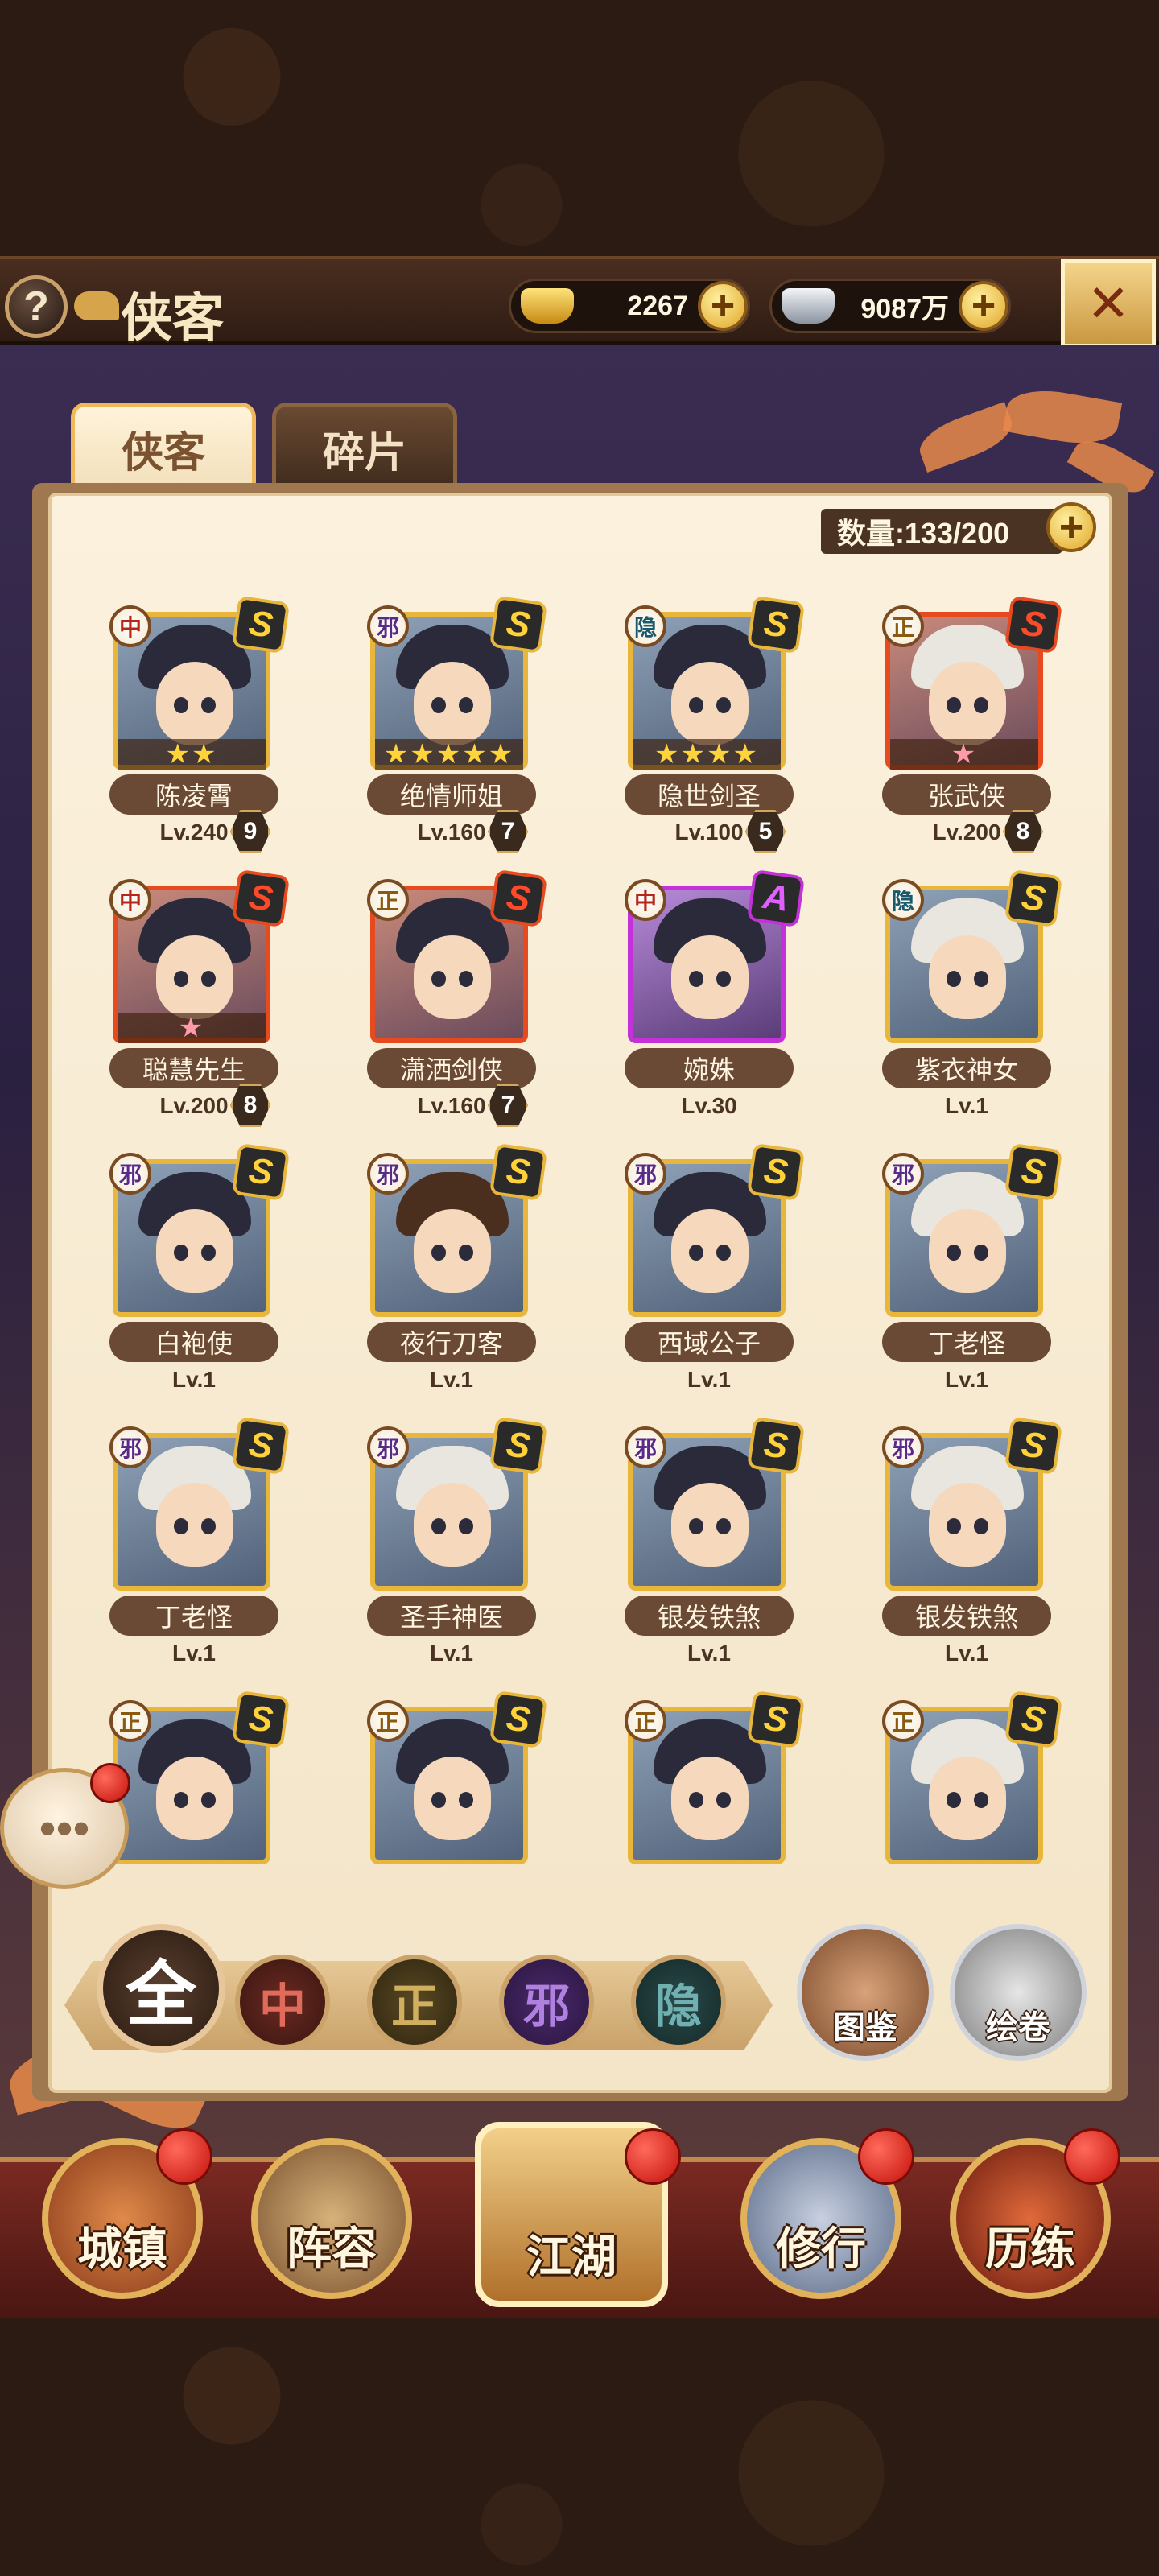  I want to click on add-gold-button: +, so click(723, 306).